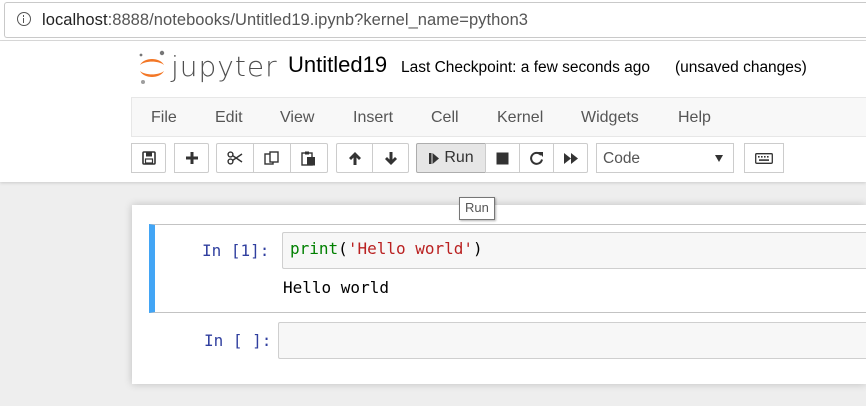  I want to click on code-text: print('Hello world'), so click(386, 248).